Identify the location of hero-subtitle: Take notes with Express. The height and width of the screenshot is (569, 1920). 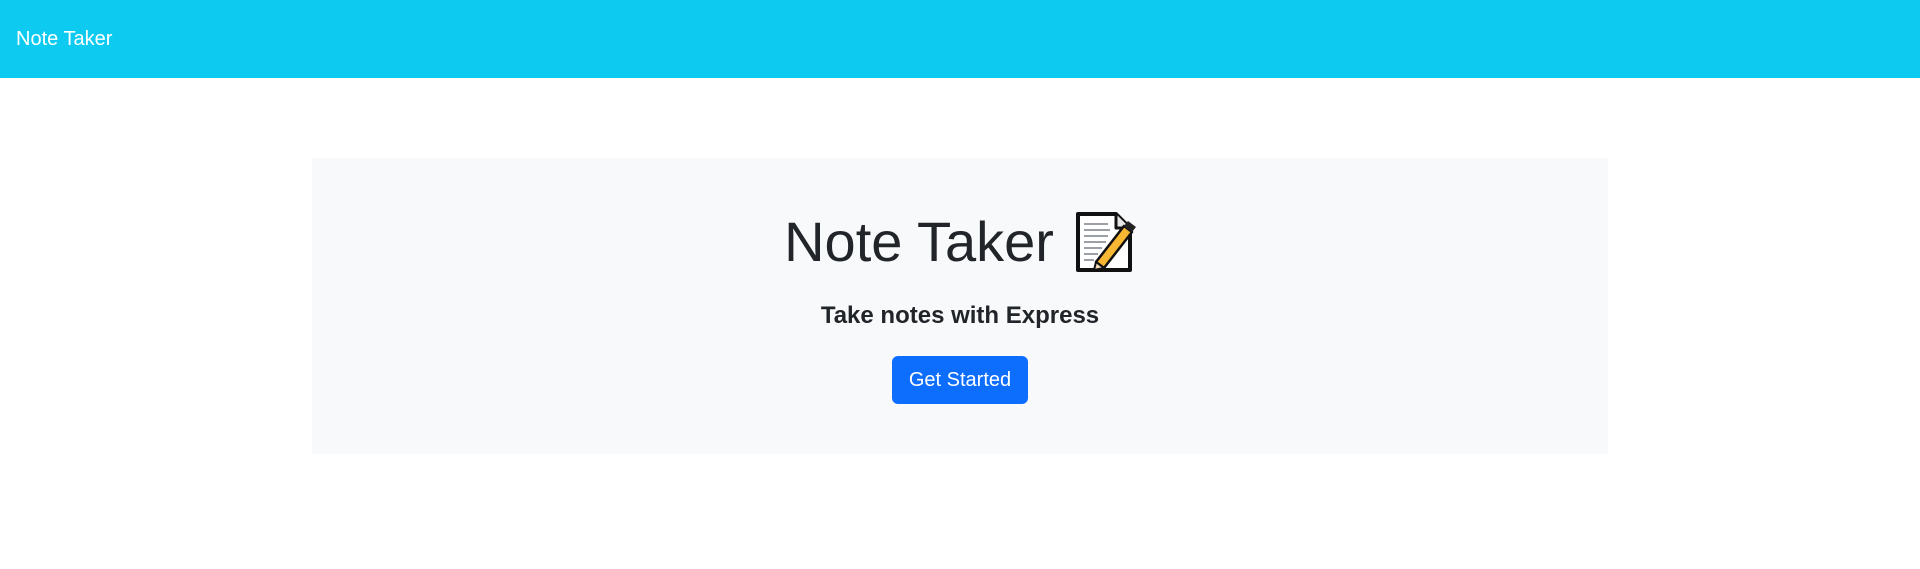
(960, 315).